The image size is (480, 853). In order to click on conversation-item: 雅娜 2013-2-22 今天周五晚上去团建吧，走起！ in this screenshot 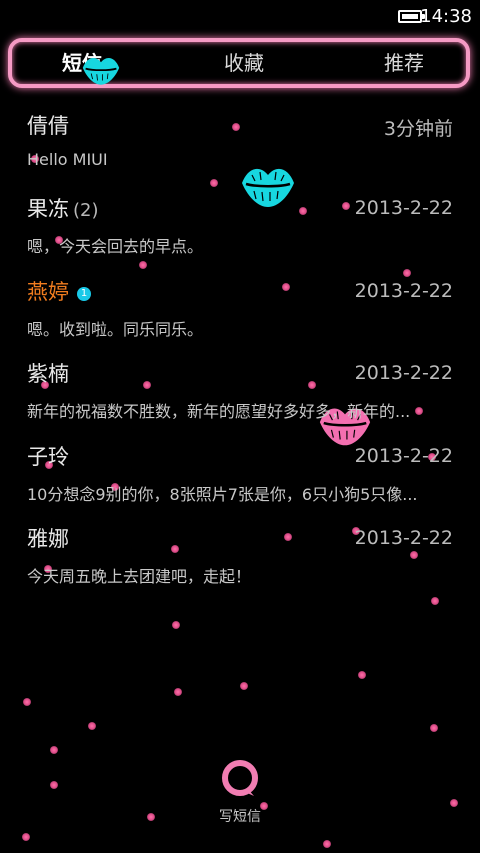, I will do `click(240, 564)`.